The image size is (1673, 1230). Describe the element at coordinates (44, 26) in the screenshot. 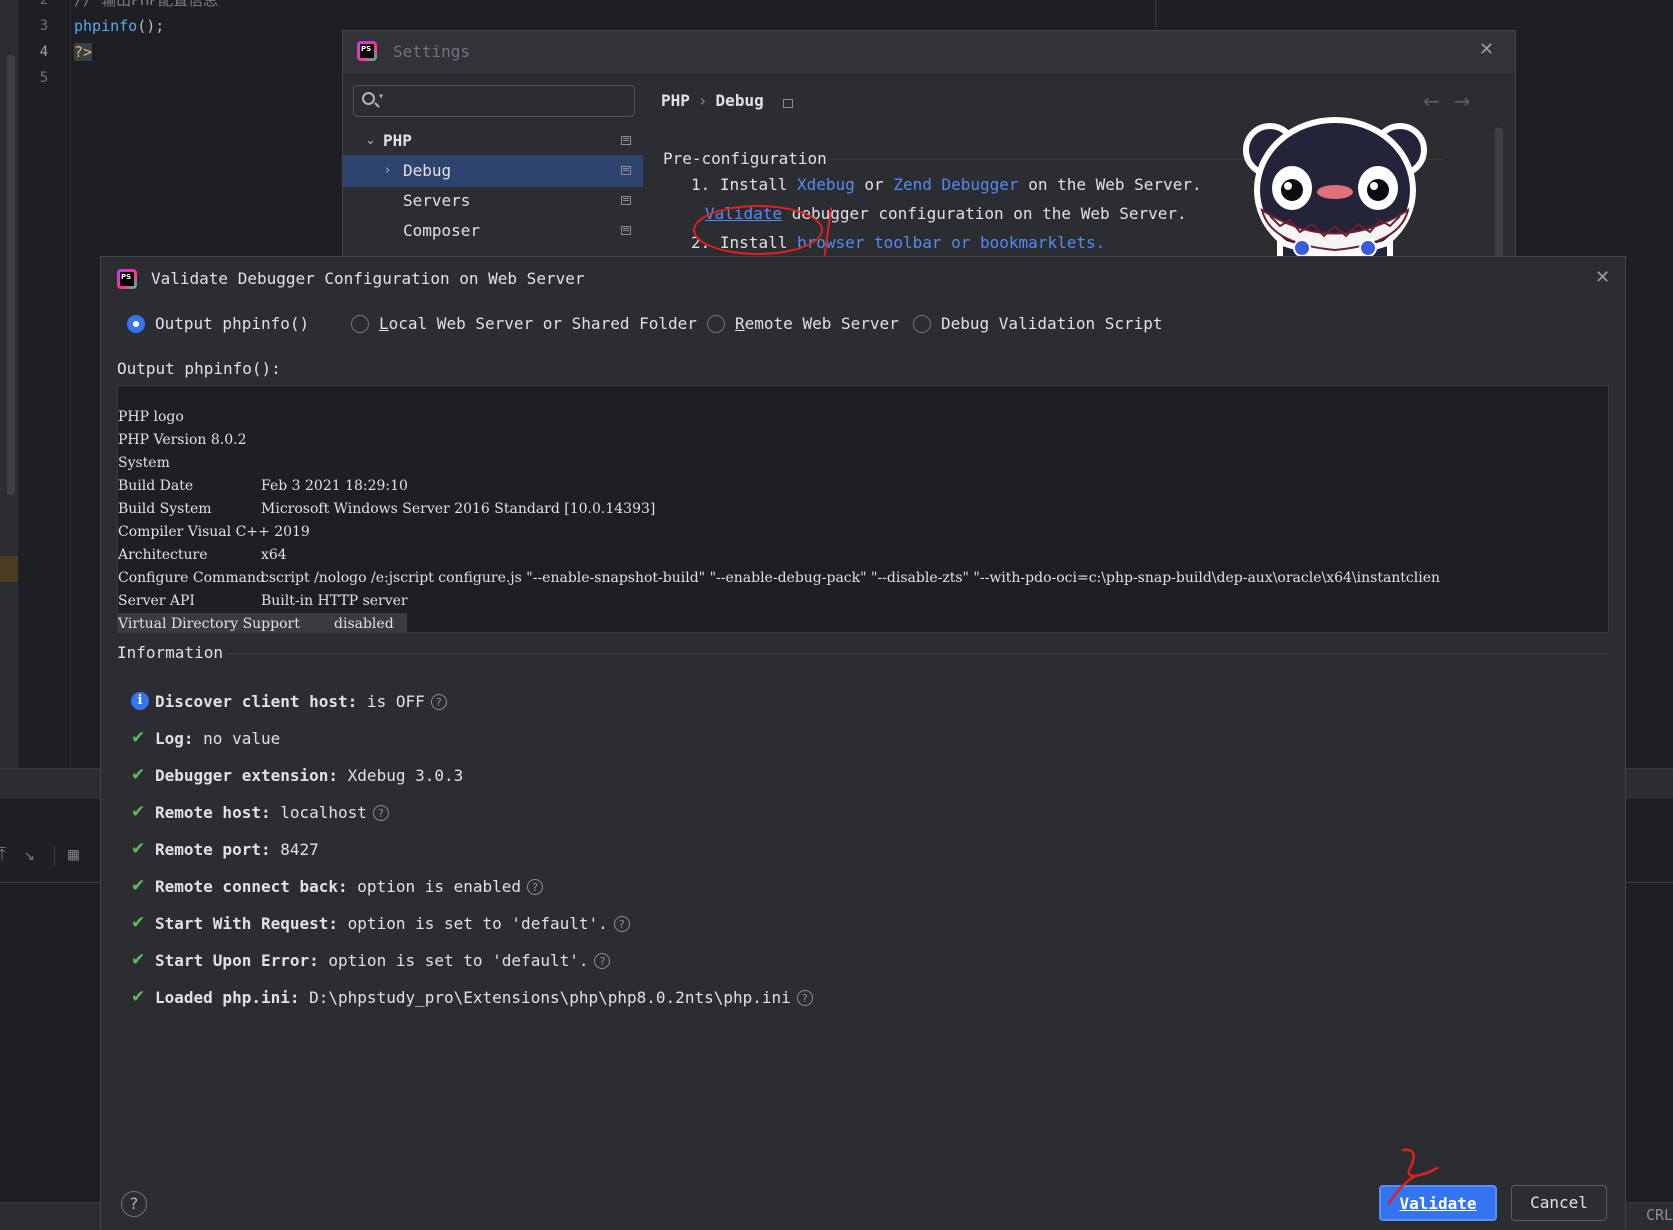

I see `line-number: 3` at that location.